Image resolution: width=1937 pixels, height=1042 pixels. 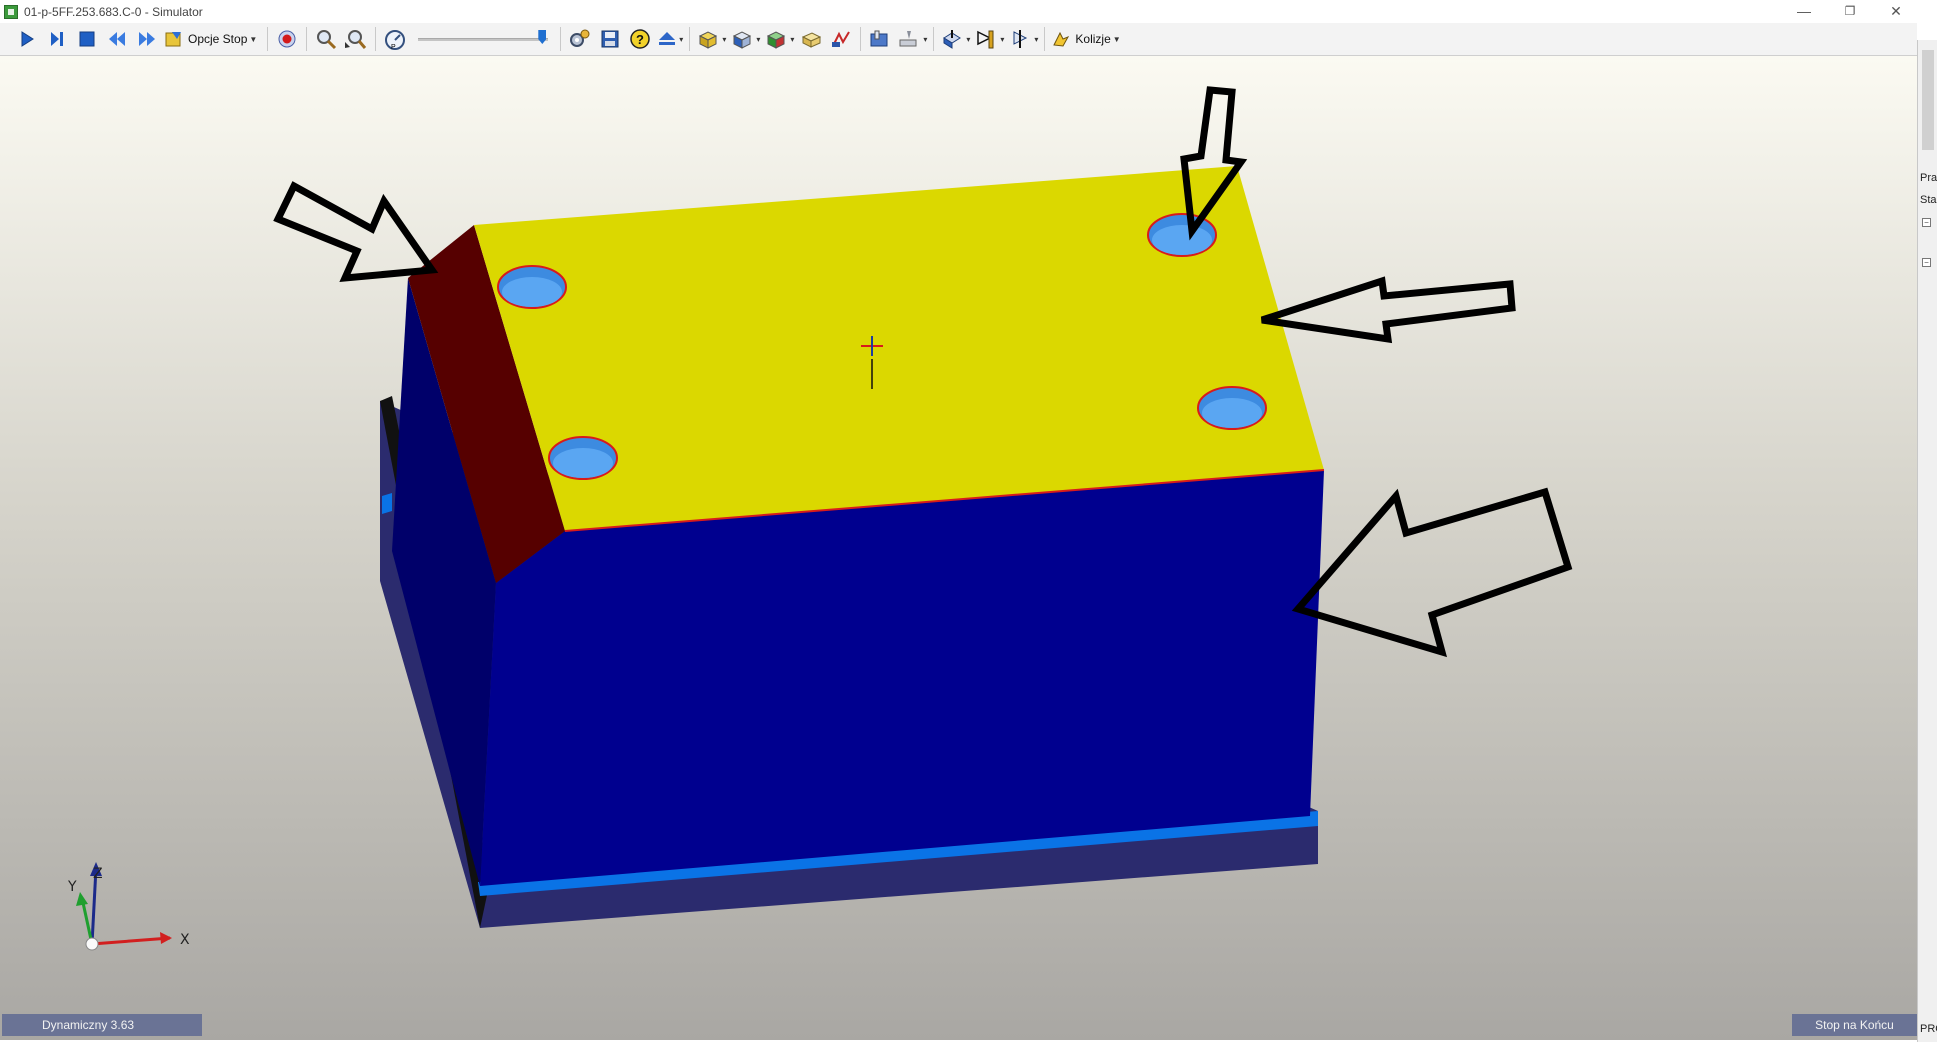 What do you see at coordinates (11, 11) in the screenshot?
I see `app-icon` at bounding box center [11, 11].